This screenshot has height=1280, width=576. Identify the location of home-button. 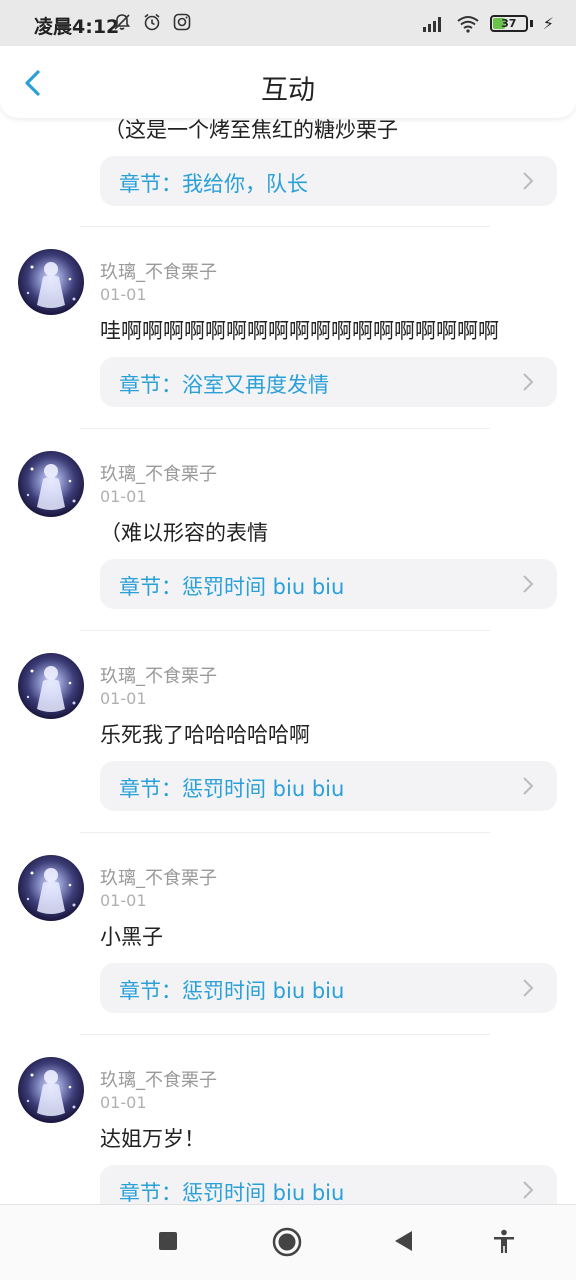
(287, 1244).